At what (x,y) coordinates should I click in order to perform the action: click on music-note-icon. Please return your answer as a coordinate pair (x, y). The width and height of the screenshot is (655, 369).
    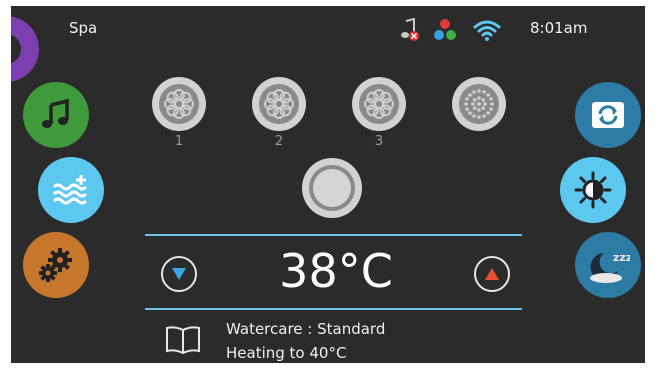
    Looking at the image, I should click on (55, 113).